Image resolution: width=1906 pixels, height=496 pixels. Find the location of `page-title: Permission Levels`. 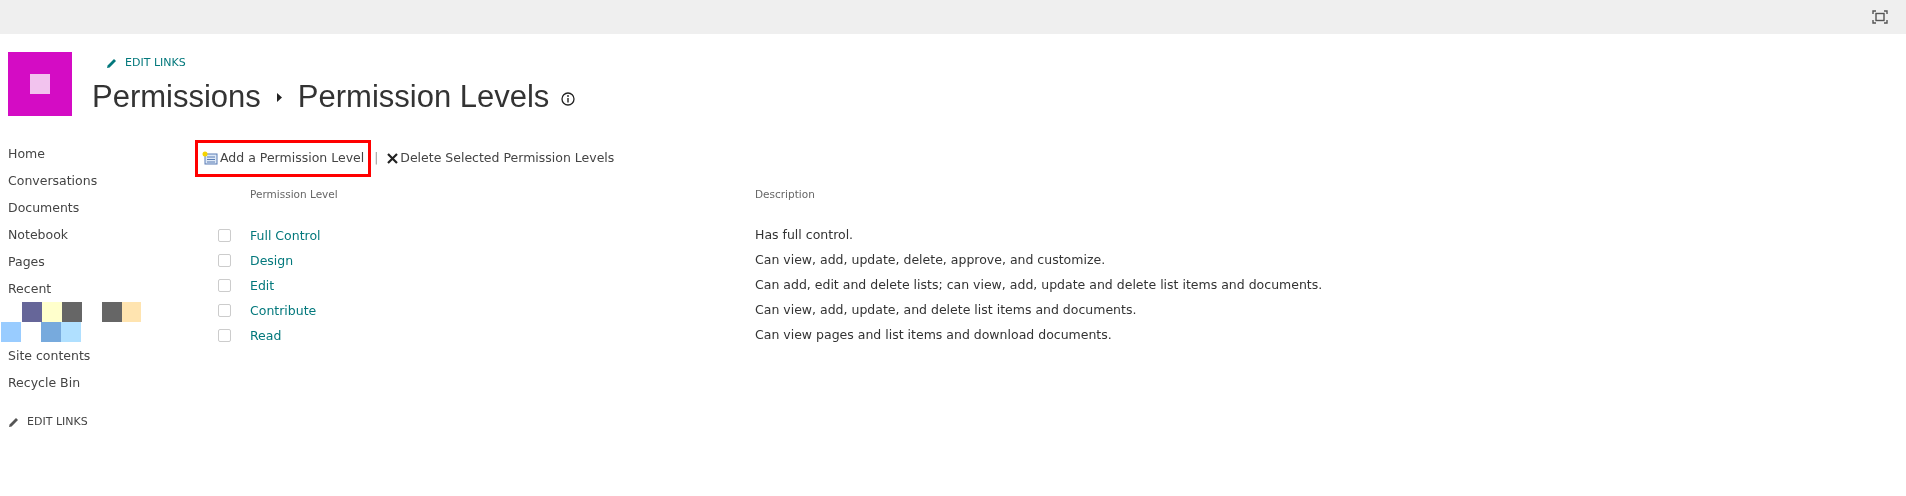

page-title: Permission Levels is located at coordinates (423, 97).